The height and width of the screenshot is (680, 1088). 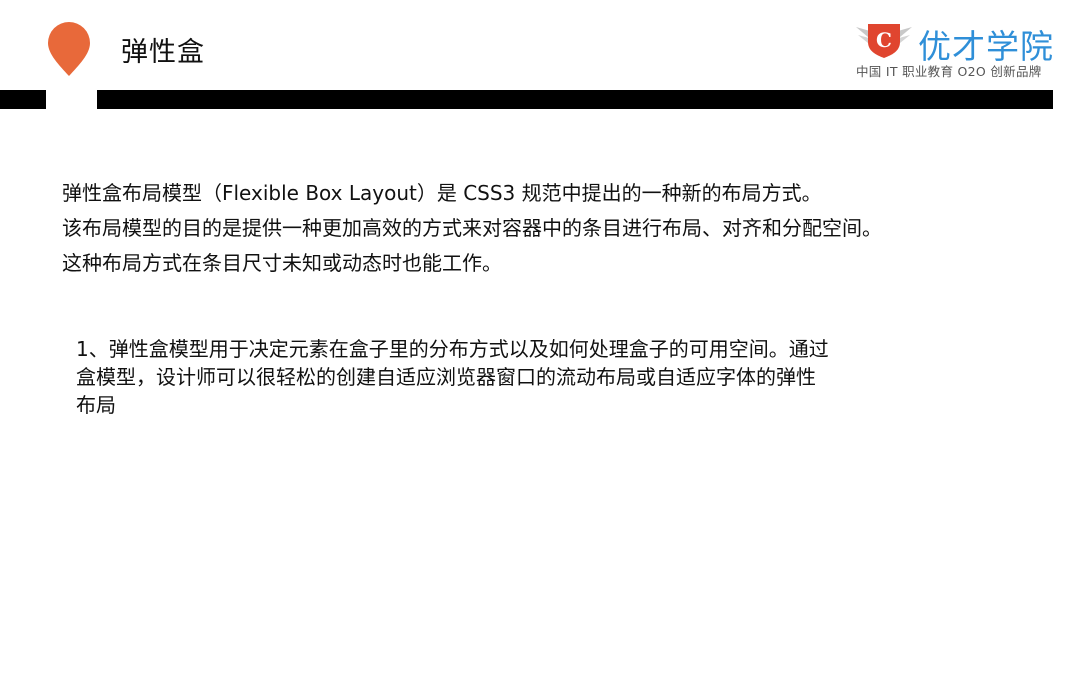 What do you see at coordinates (163, 52) in the screenshot?
I see `slide-title: 弹性盒` at bounding box center [163, 52].